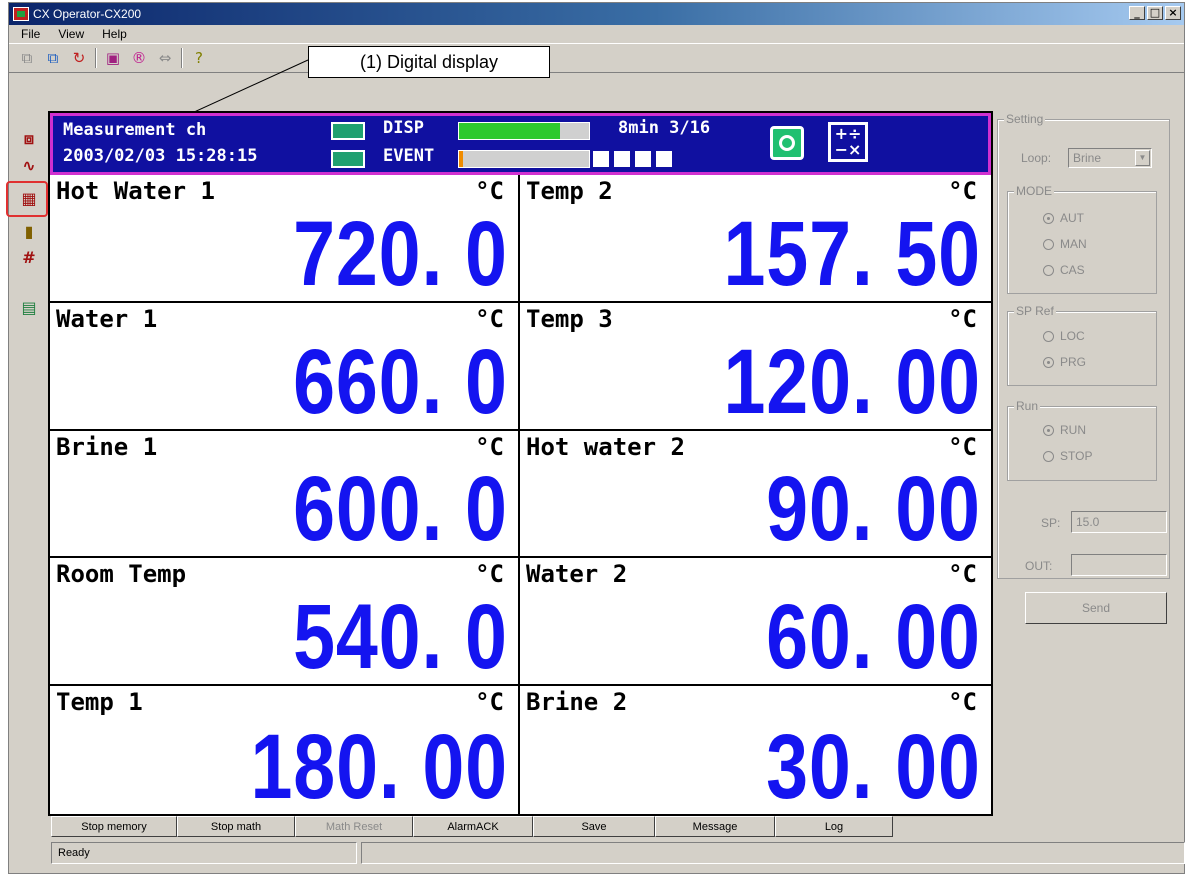 The image size is (1187, 875). What do you see at coordinates (429, 62) in the screenshot?
I see `callout-label: (1) Digital display` at bounding box center [429, 62].